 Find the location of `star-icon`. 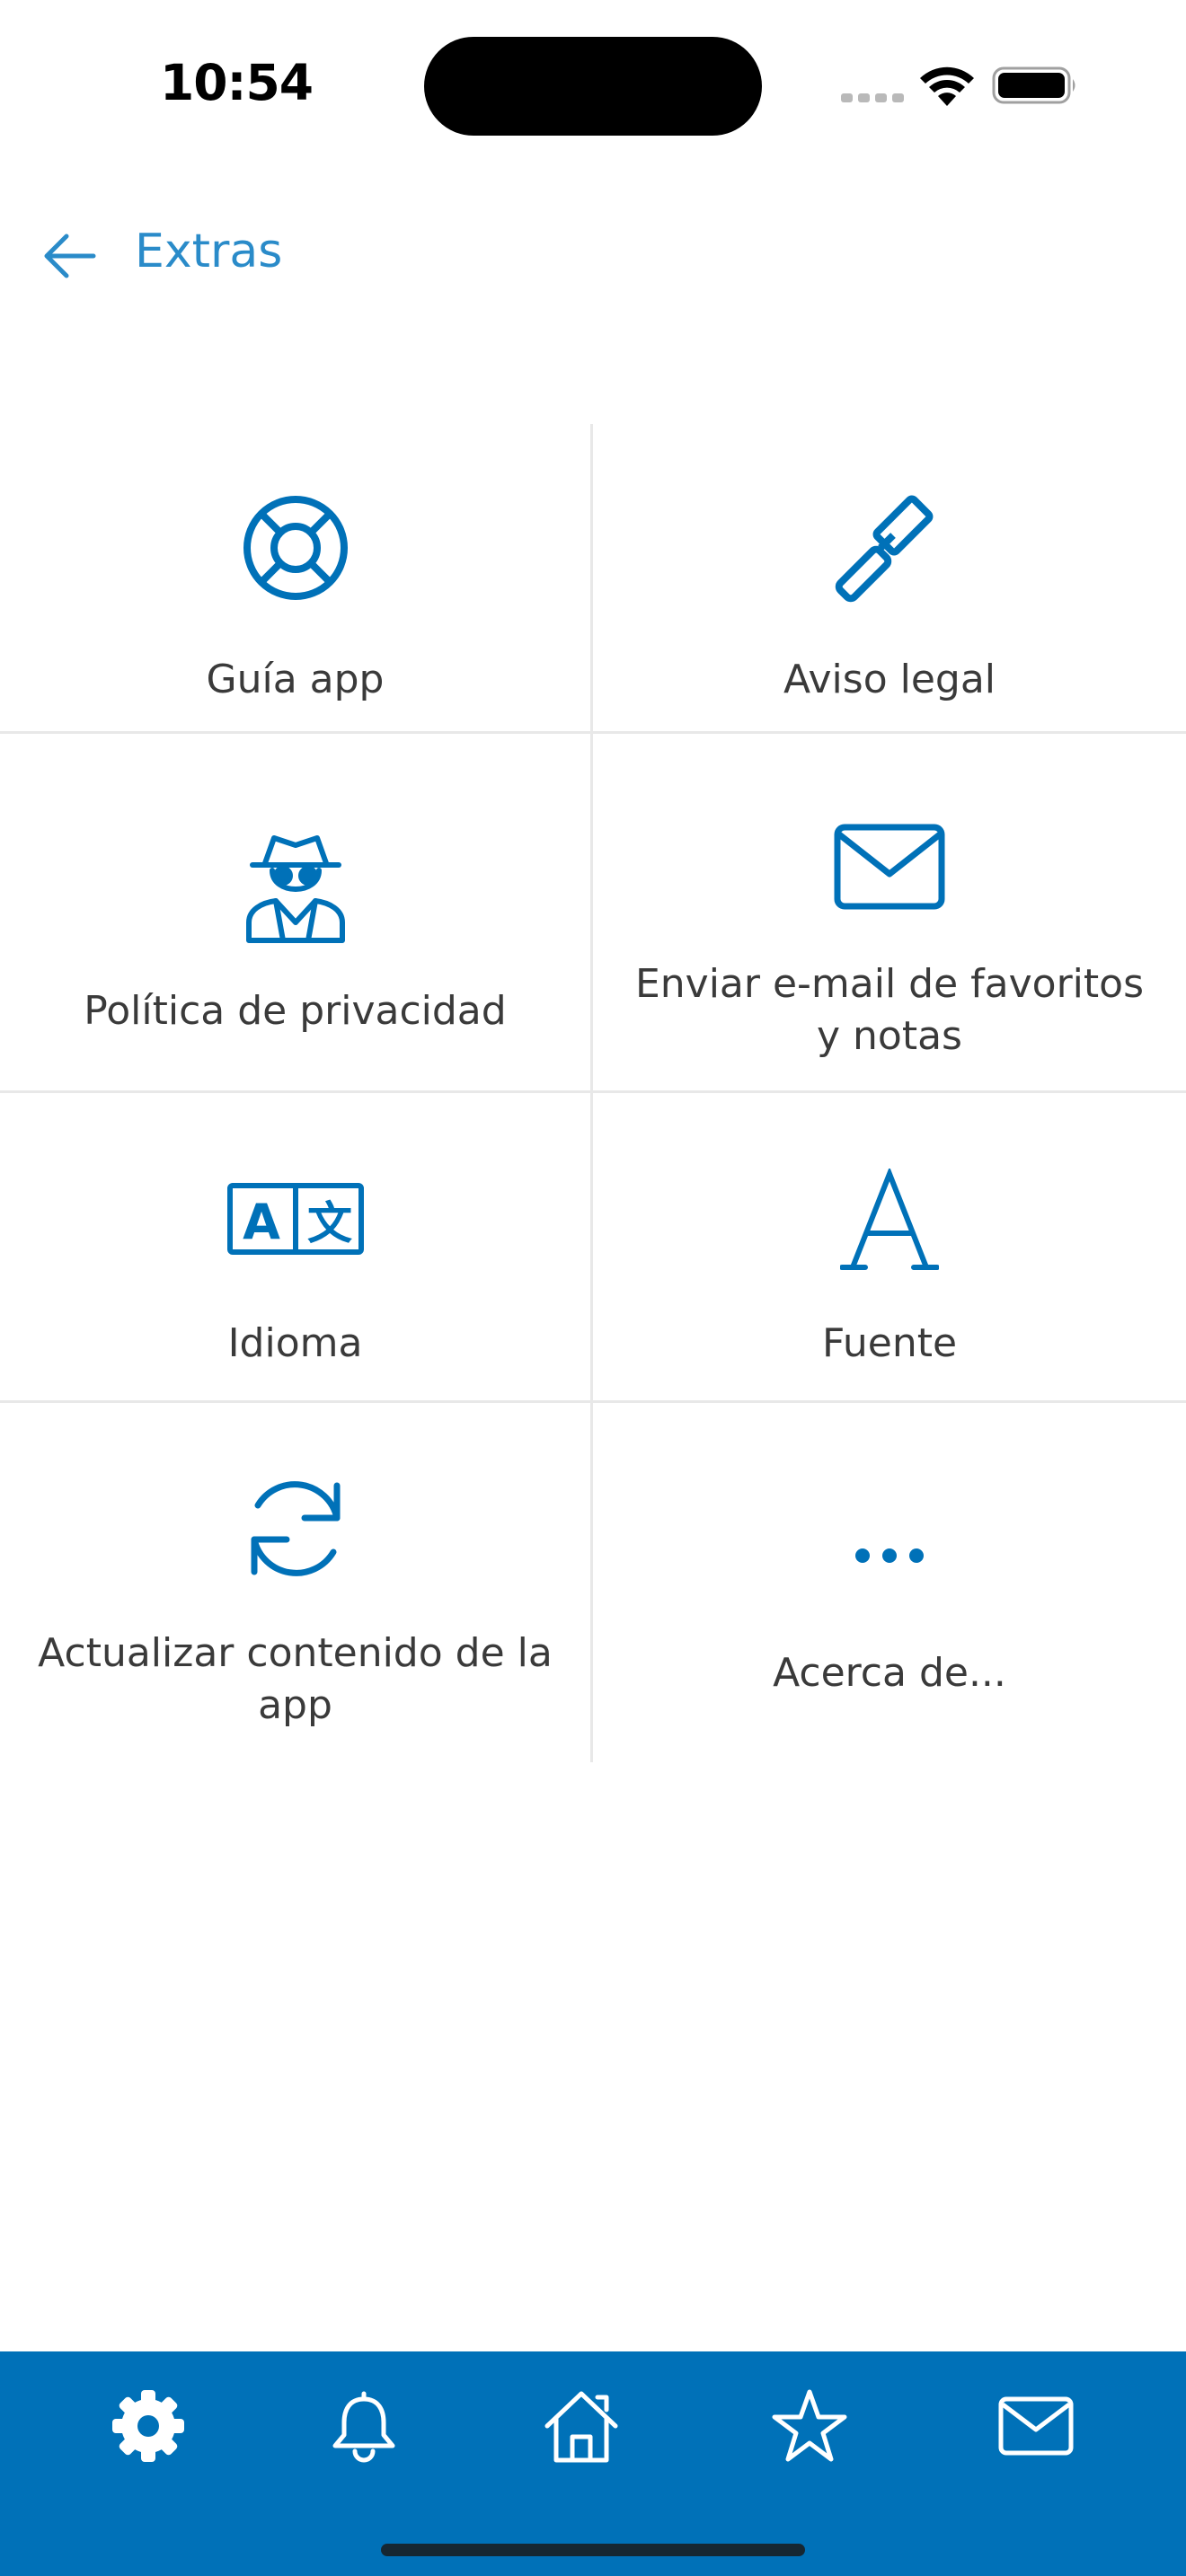

star-icon is located at coordinates (809, 2425).